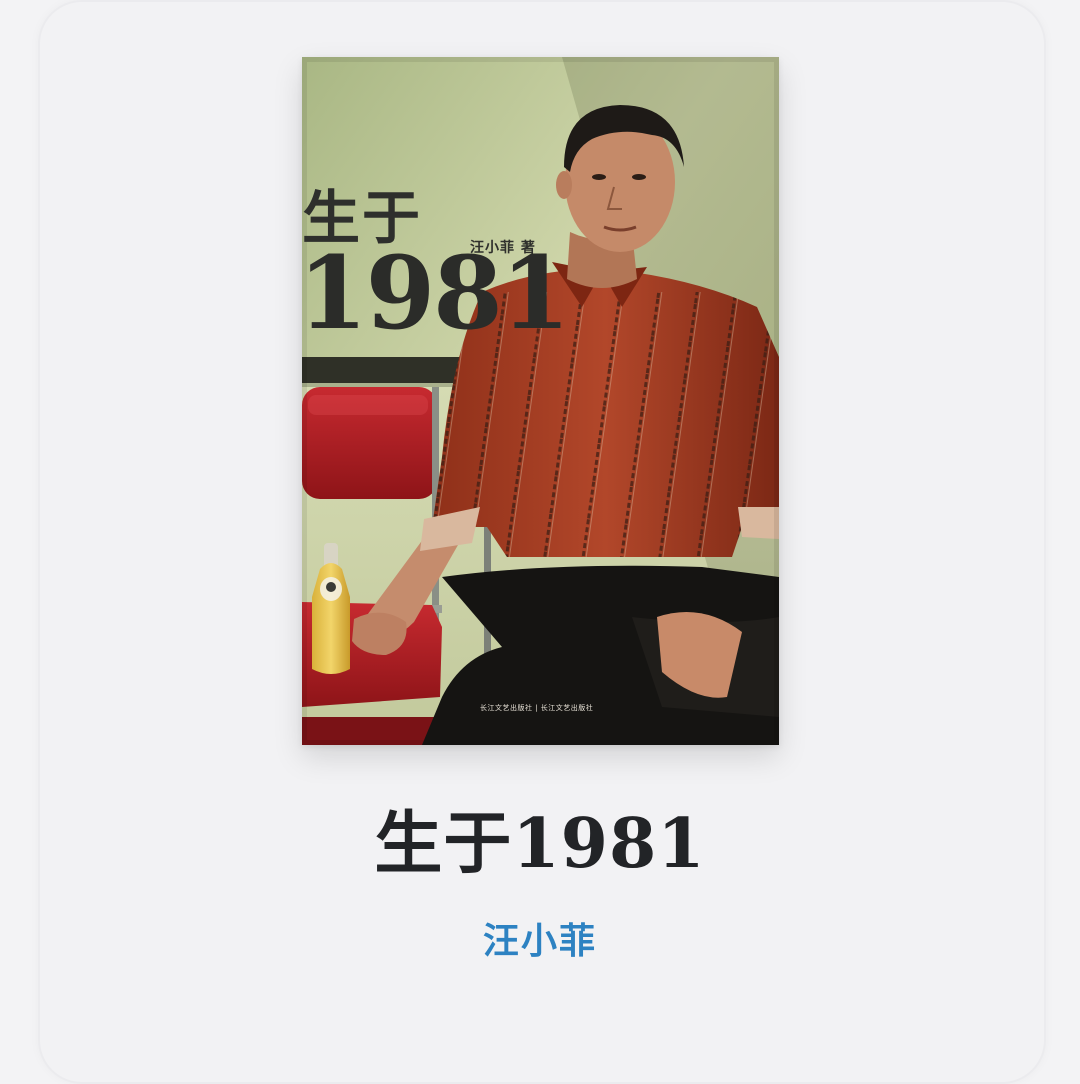  I want to click on book-title: 生于1981, so click(540, 844).